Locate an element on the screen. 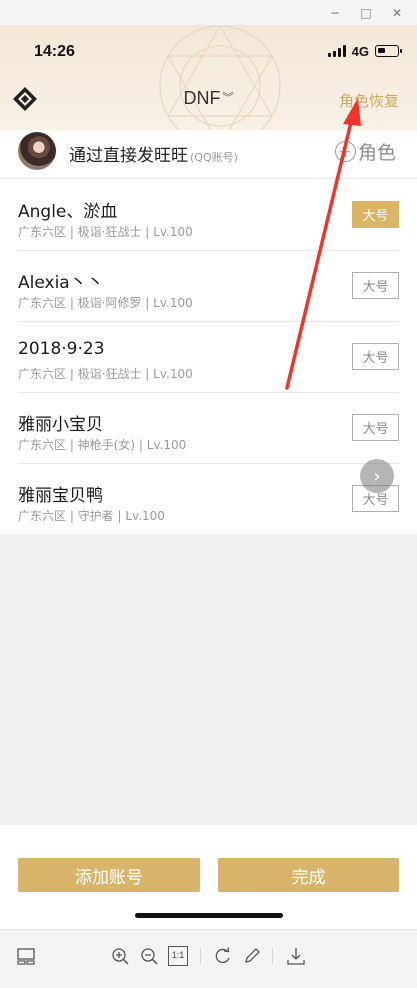 This screenshot has height=988, width=417. character-name: 2018·9·23 is located at coordinates (61, 349).